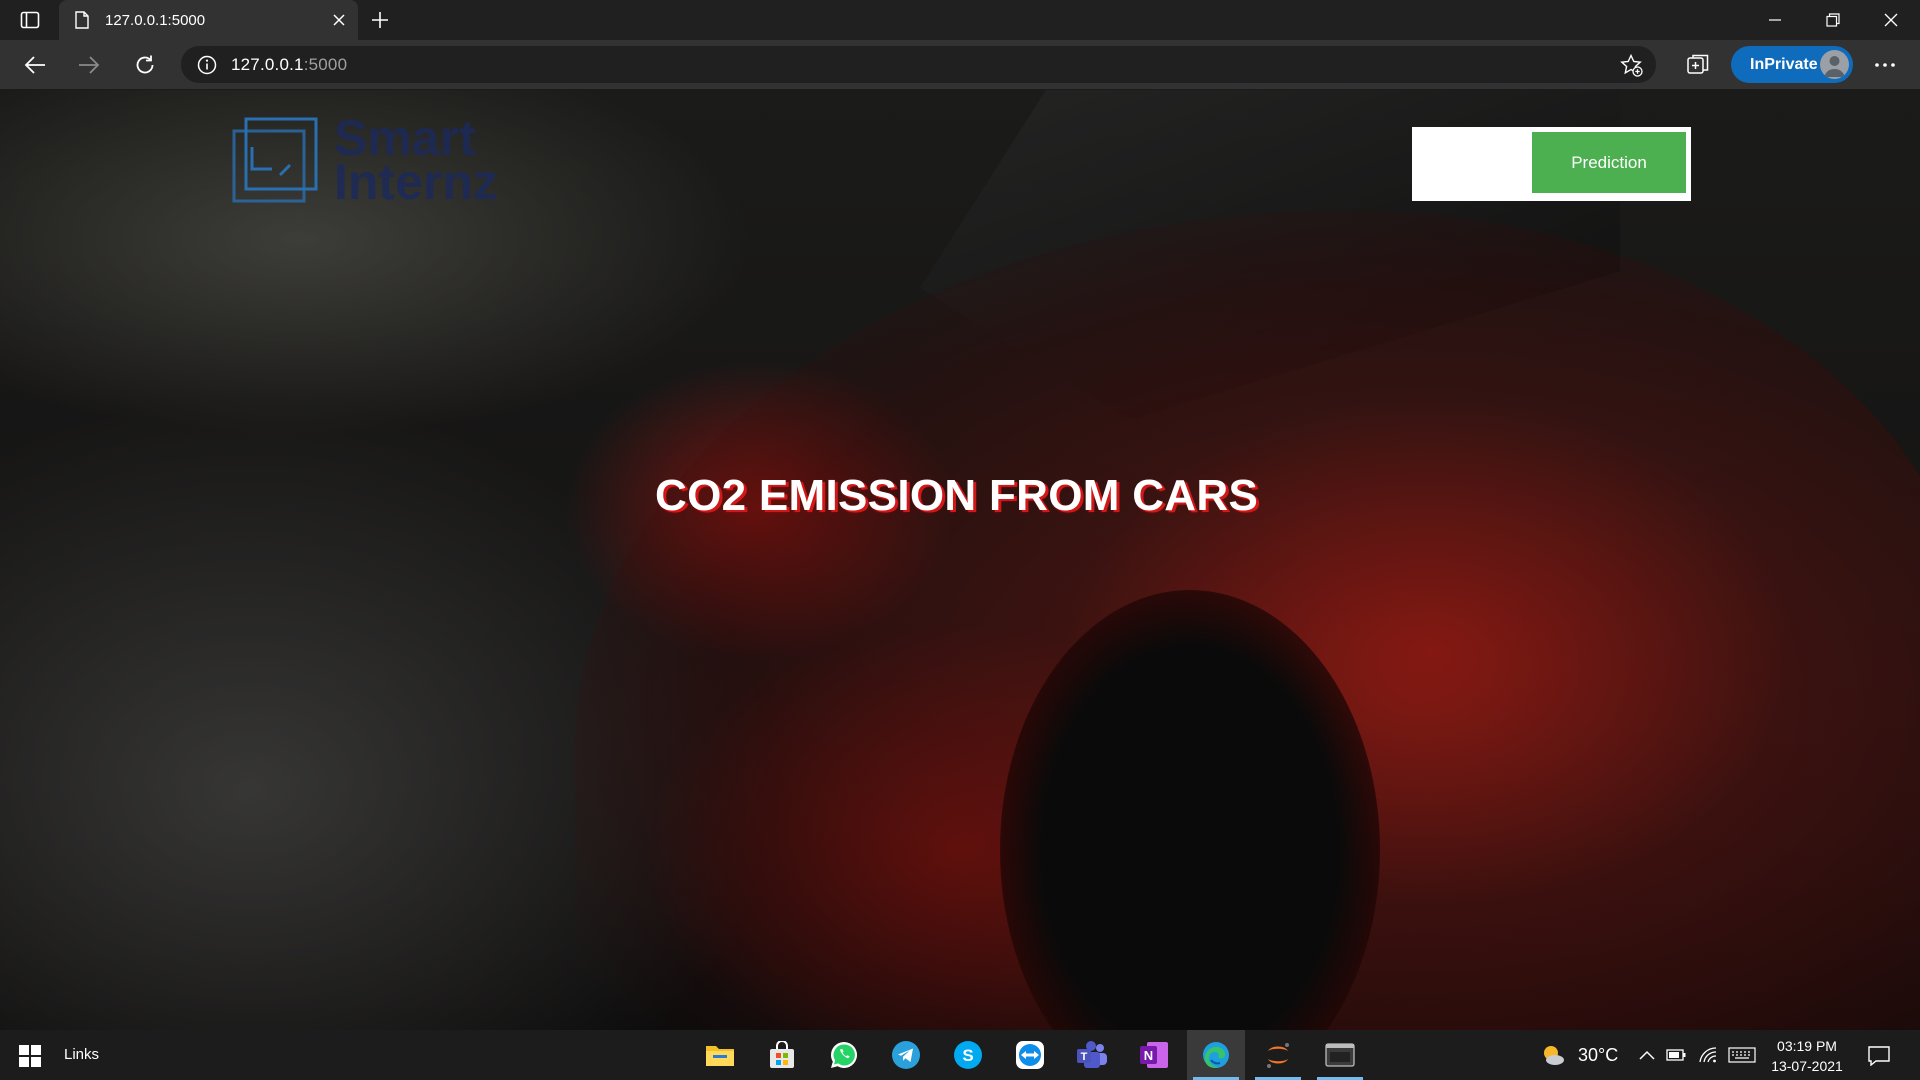  I want to click on whatsapp-icon, so click(844, 1055).